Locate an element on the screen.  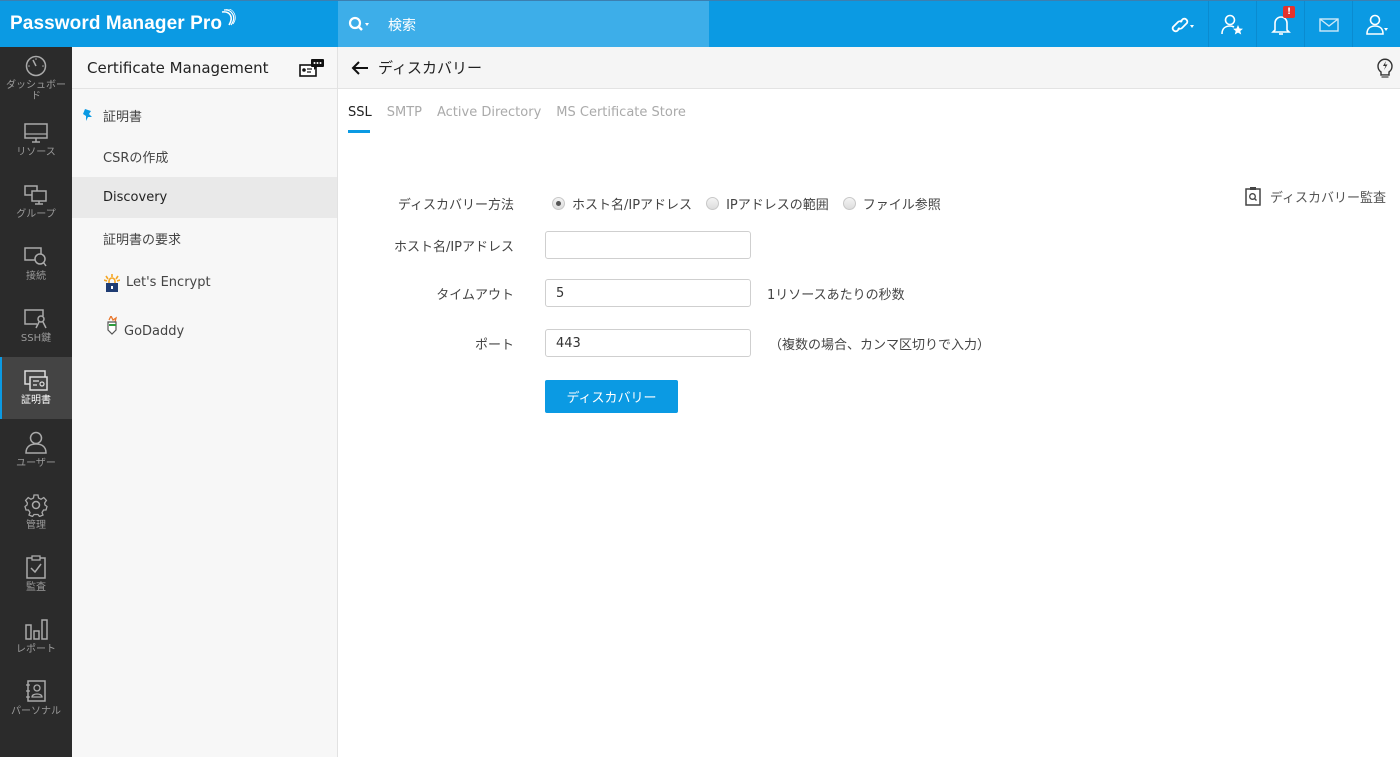
timeout-row: タイムアウト 1リソースあたりの秒数 is located at coordinates (621, 293).